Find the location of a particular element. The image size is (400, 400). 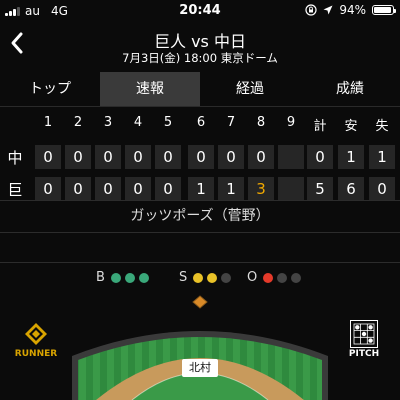

pitch-button: PITCH is located at coordinates (364, 346).